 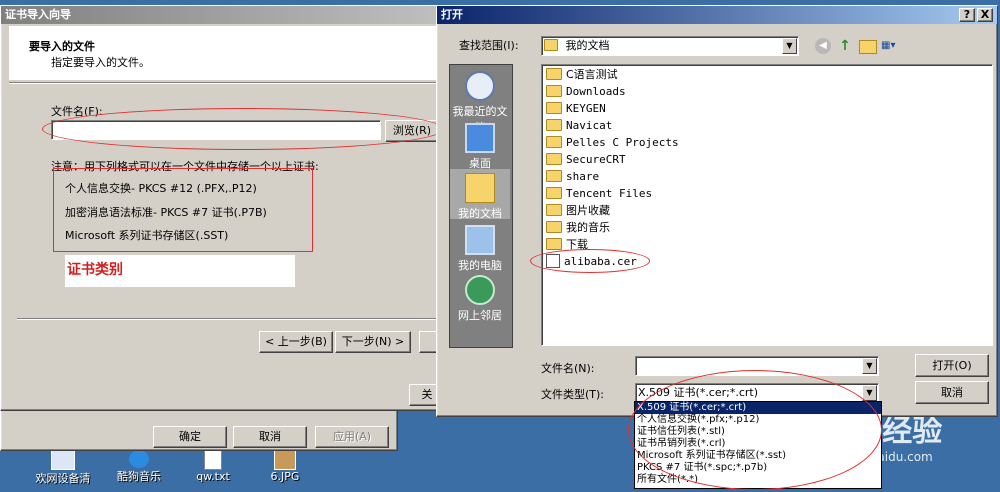 I want to click on toolbar: ◀ ↑ ▦▾, so click(x=863, y=46).